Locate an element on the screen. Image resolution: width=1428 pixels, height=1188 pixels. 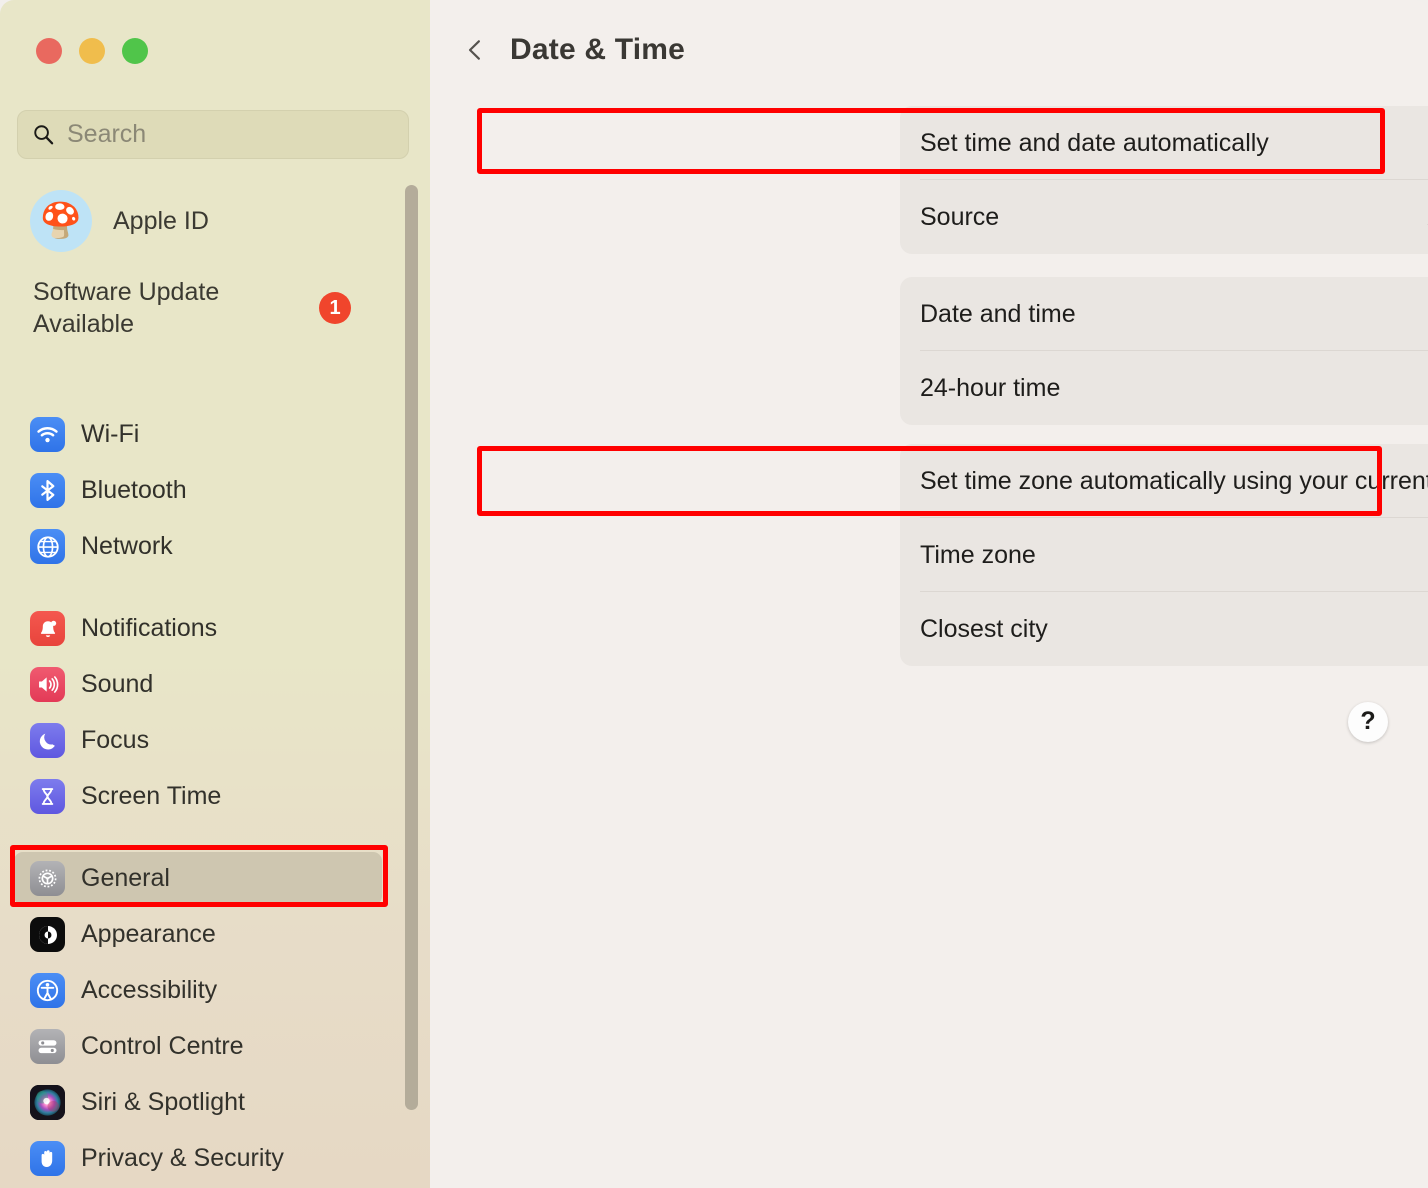
row-label: Time zone is located at coordinates (978, 554).